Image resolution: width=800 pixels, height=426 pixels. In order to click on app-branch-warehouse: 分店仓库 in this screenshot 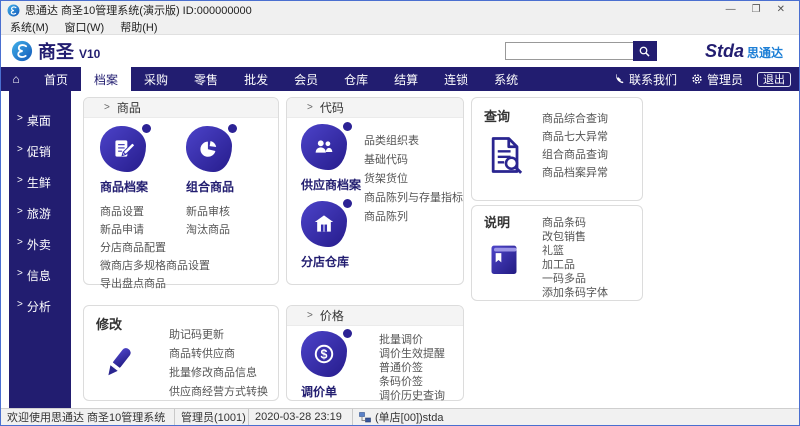, I will do `click(332, 234)`.